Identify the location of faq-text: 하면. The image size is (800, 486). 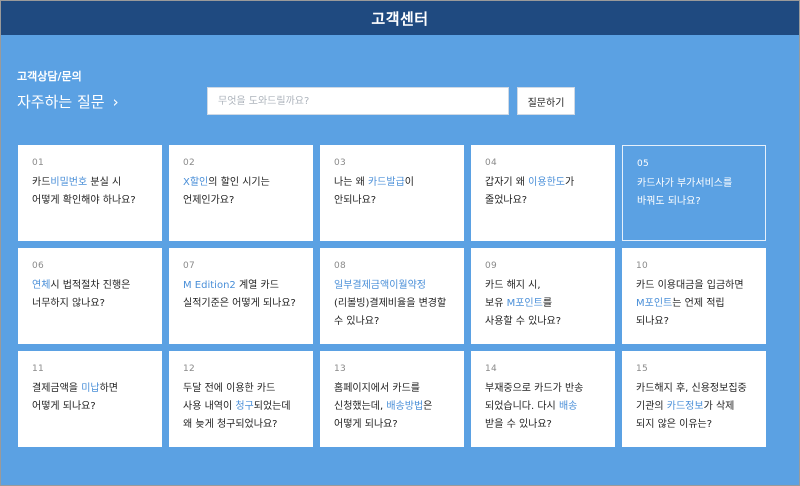
(108, 388).